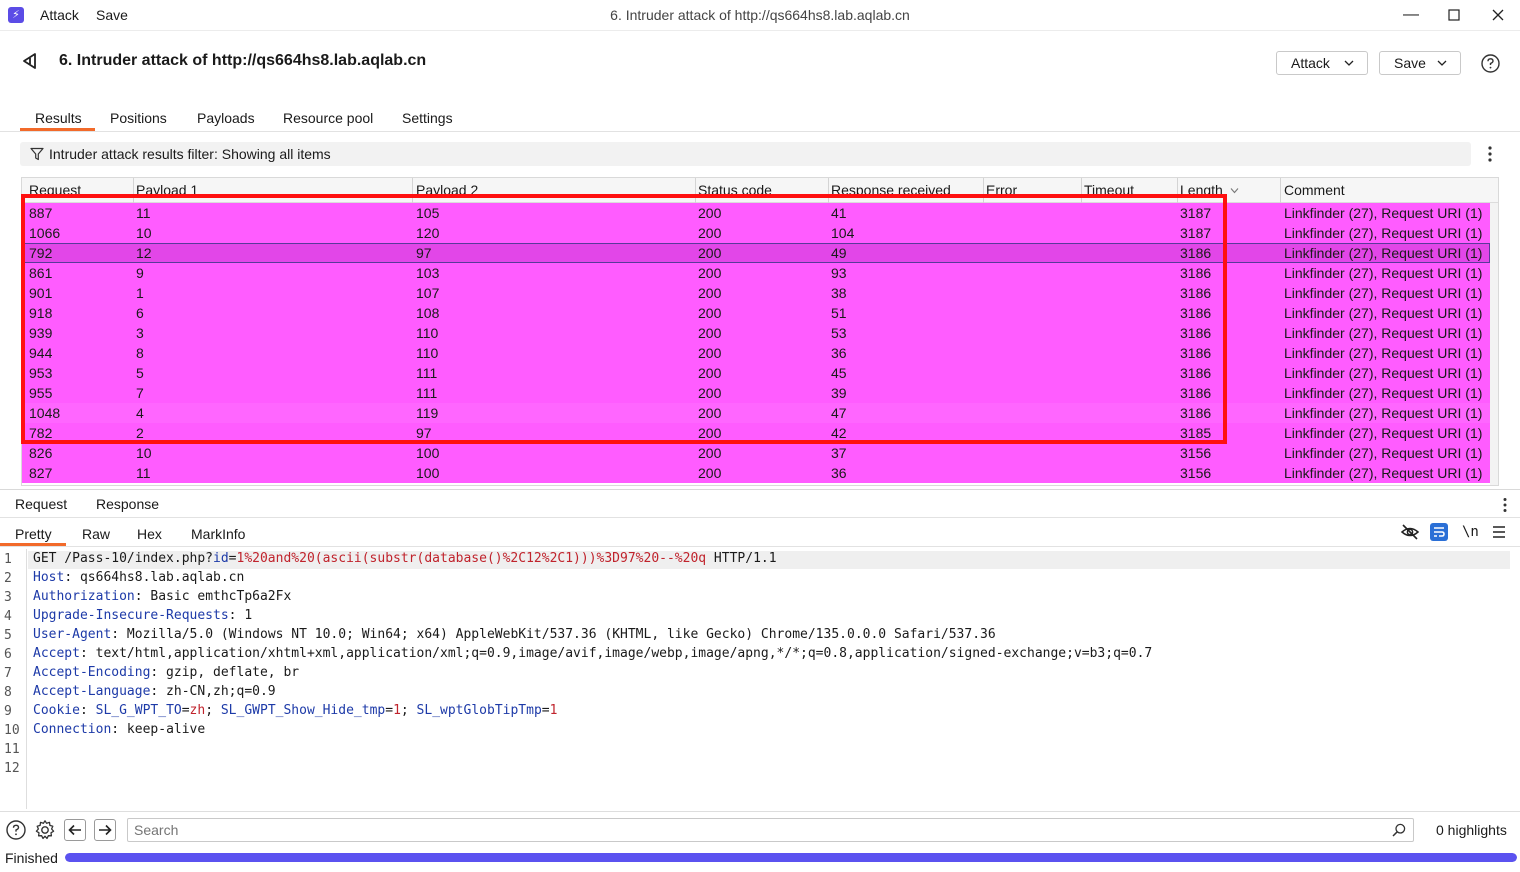 Image resolution: width=1520 pixels, height=872 pixels. What do you see at coordinates (1454, 15) in the screenshot?
I see `maximize-icon` at bounding box center [1454, 15].